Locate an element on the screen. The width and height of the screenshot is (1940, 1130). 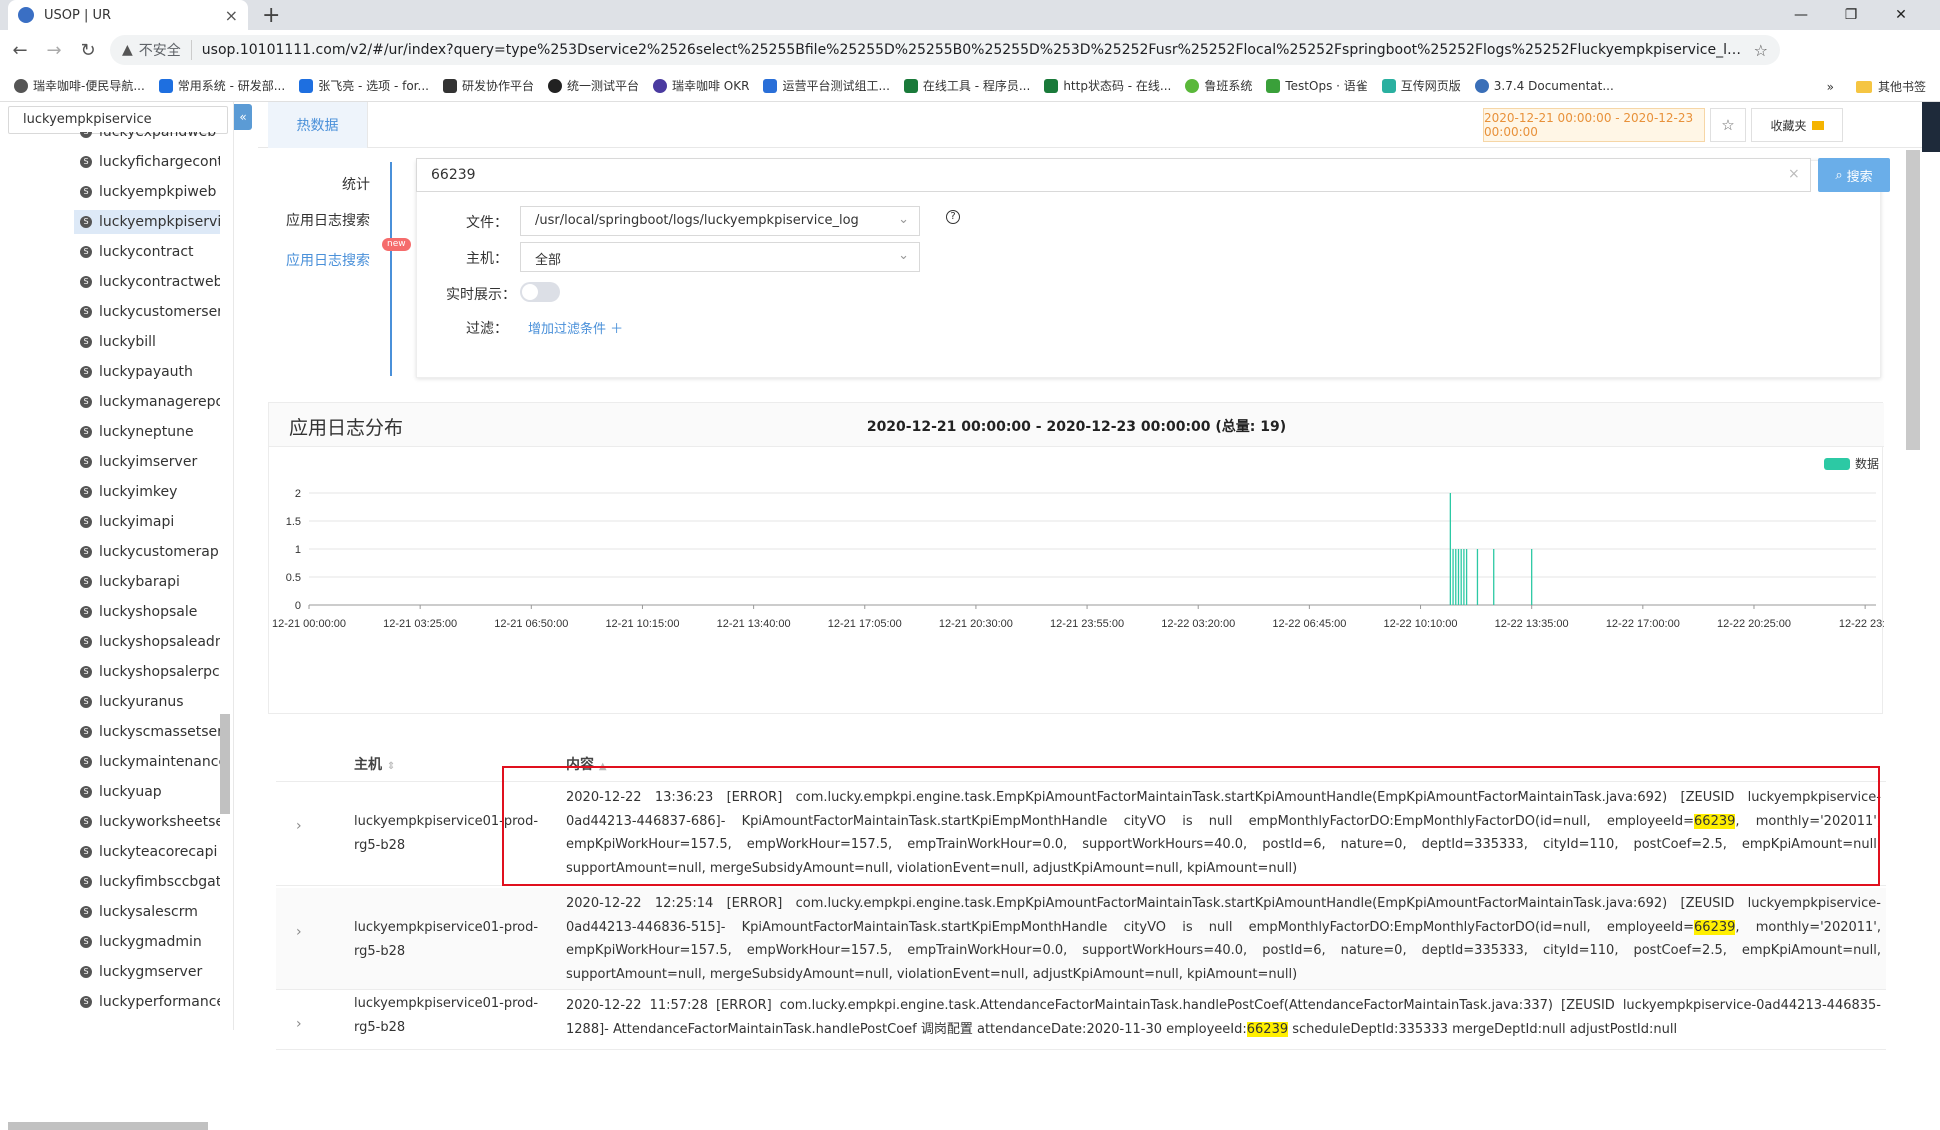
add-filter-link: 增加过滤条件 ＋ is located at coordinates (575, 327).